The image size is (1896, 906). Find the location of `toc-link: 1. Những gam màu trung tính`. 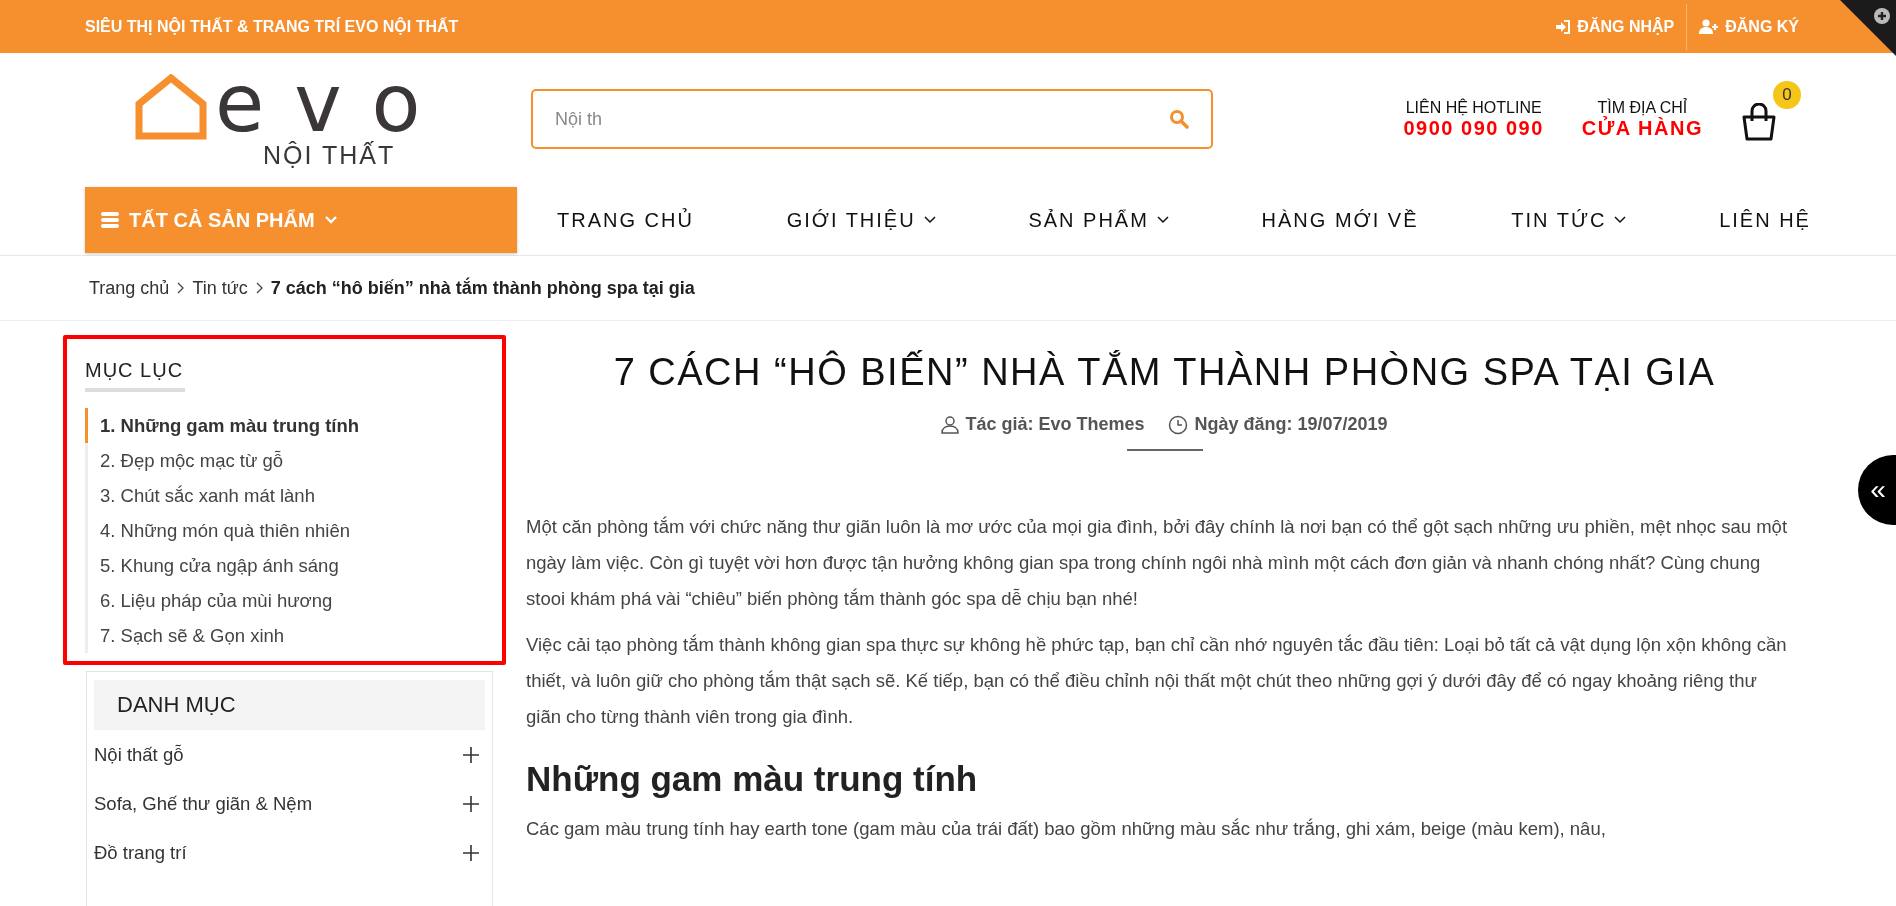

toc-link: 1. Những gam màu trung tính is located at coordinates (222, 425).